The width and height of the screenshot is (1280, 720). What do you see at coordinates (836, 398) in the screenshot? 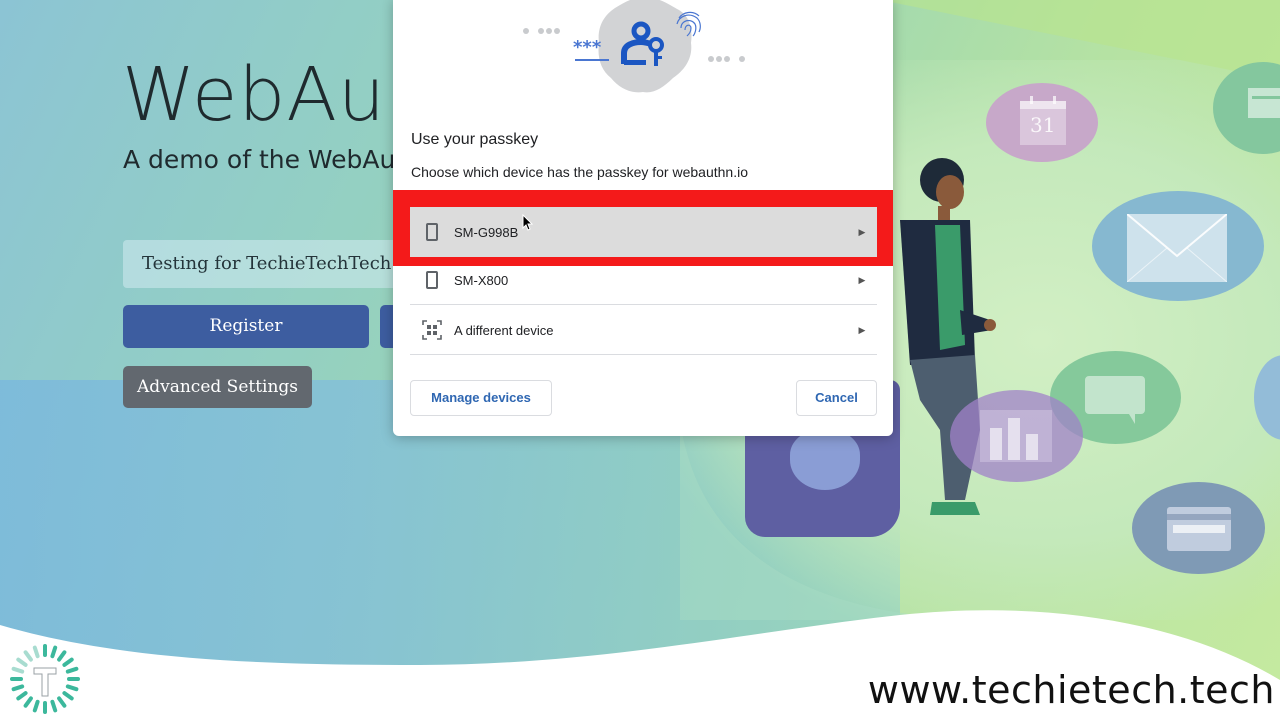
I see `cancel-button: Cancel` at bounding box center [836, 398].